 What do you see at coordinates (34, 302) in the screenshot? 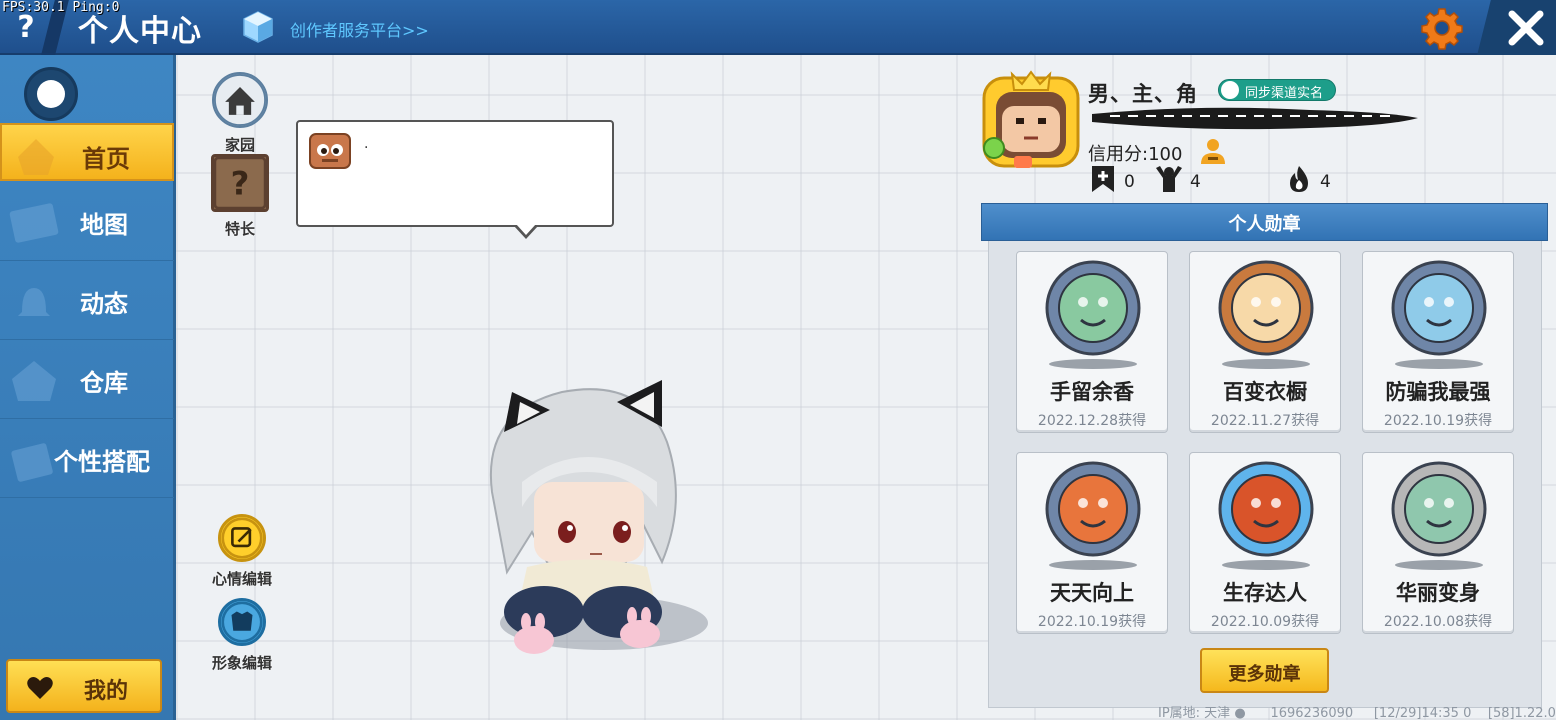
I see `bell-icon` at bounding box center [34, 302].